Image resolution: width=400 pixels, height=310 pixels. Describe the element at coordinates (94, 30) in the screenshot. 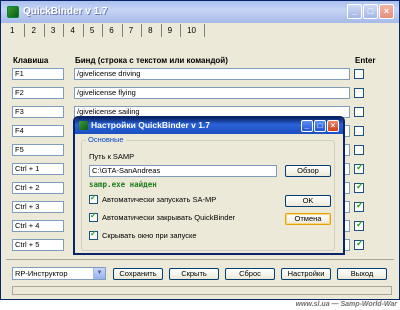

I see `tab-5: 5` at that location.